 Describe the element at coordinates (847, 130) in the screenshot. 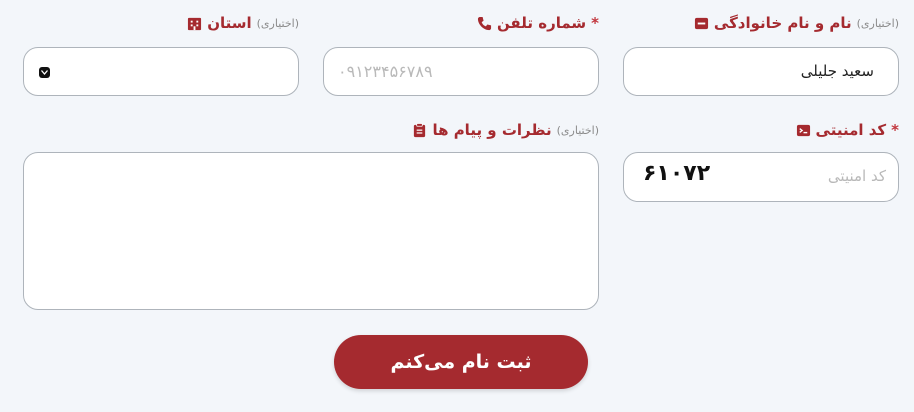

I see `captcha-label: کد امنیتی *` at that location.